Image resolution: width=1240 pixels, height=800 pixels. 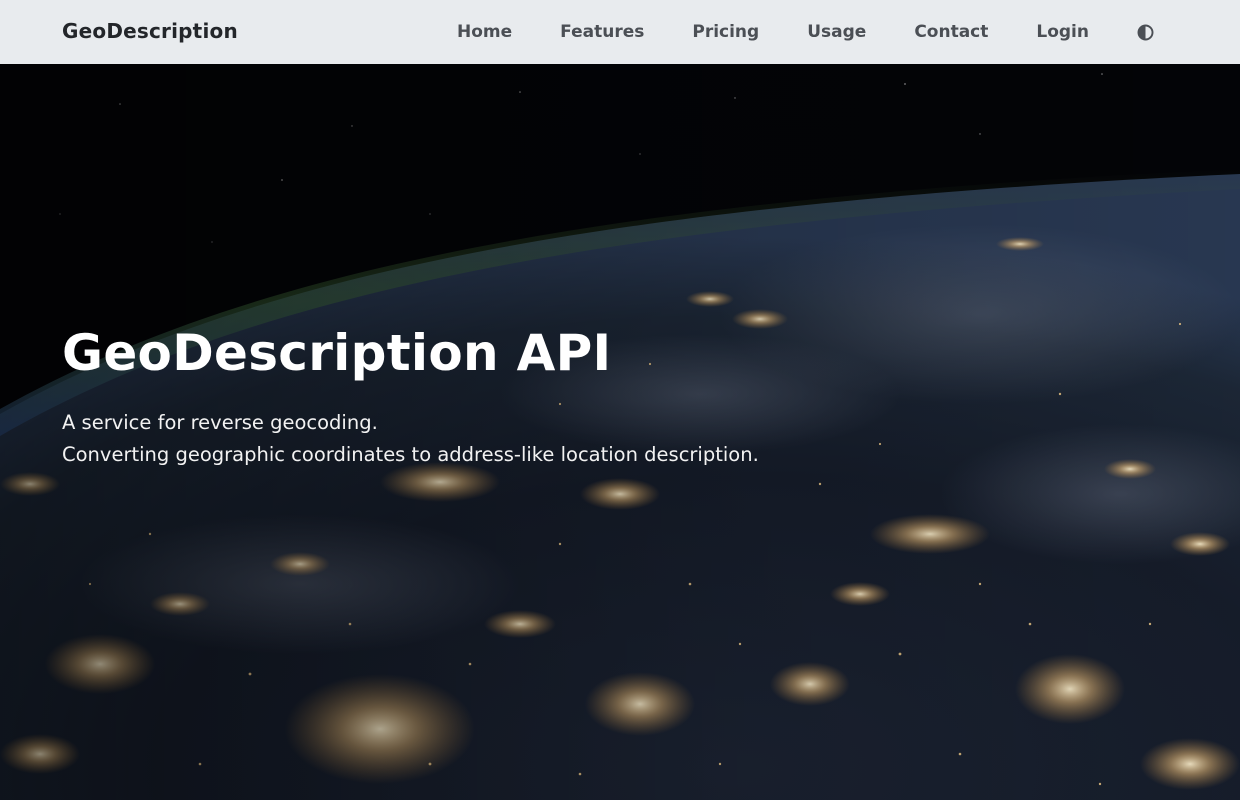 What do you see at coordinates (1062, 32) in the screenshot?
I see `nav-login: Login` at bounding box center [1062, 32].